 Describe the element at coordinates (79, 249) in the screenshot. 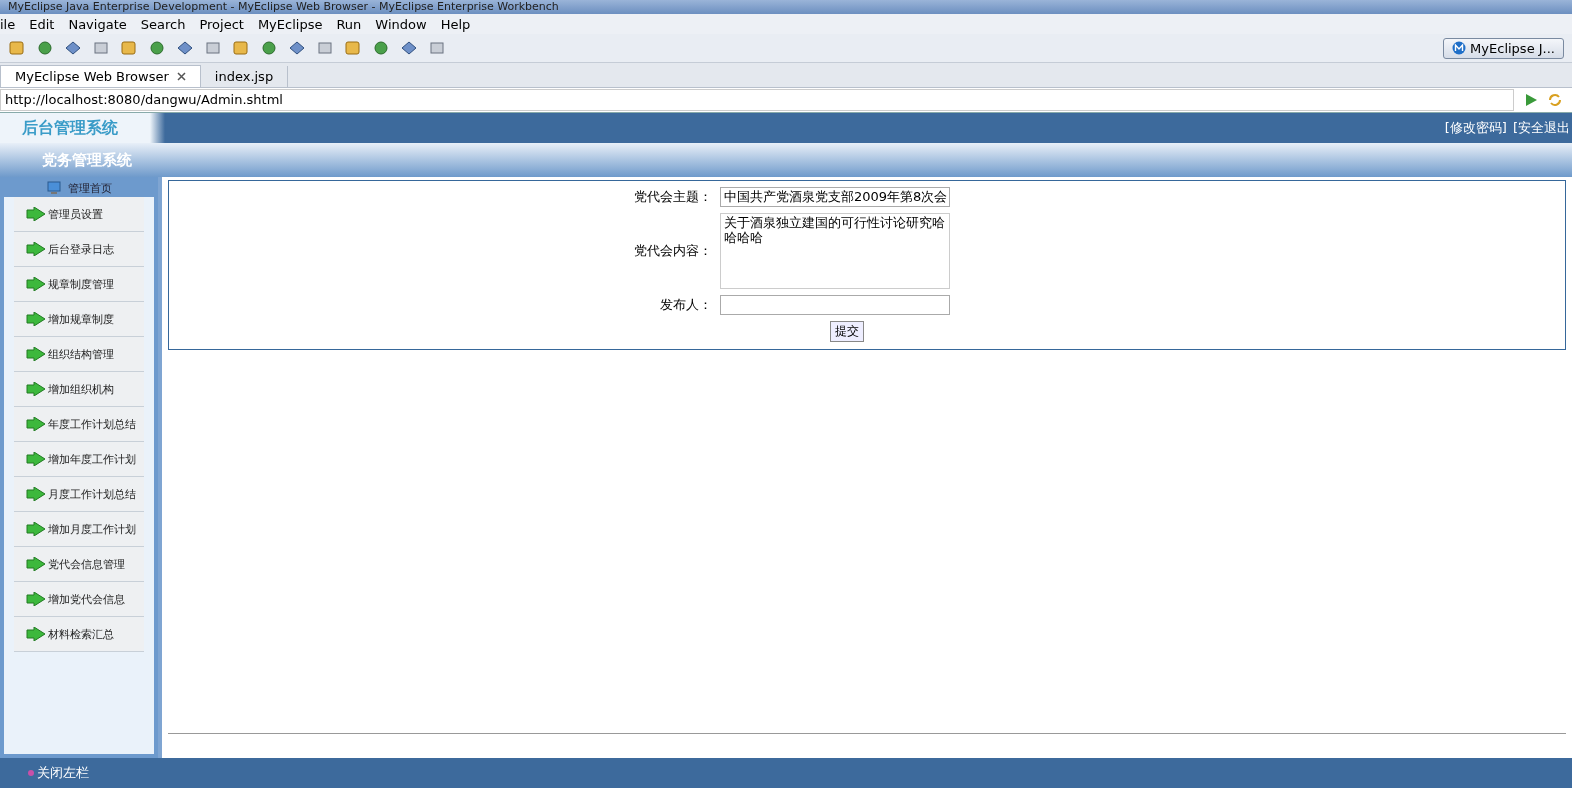

I see `sidebar-item: 后台登录日志` at that location.